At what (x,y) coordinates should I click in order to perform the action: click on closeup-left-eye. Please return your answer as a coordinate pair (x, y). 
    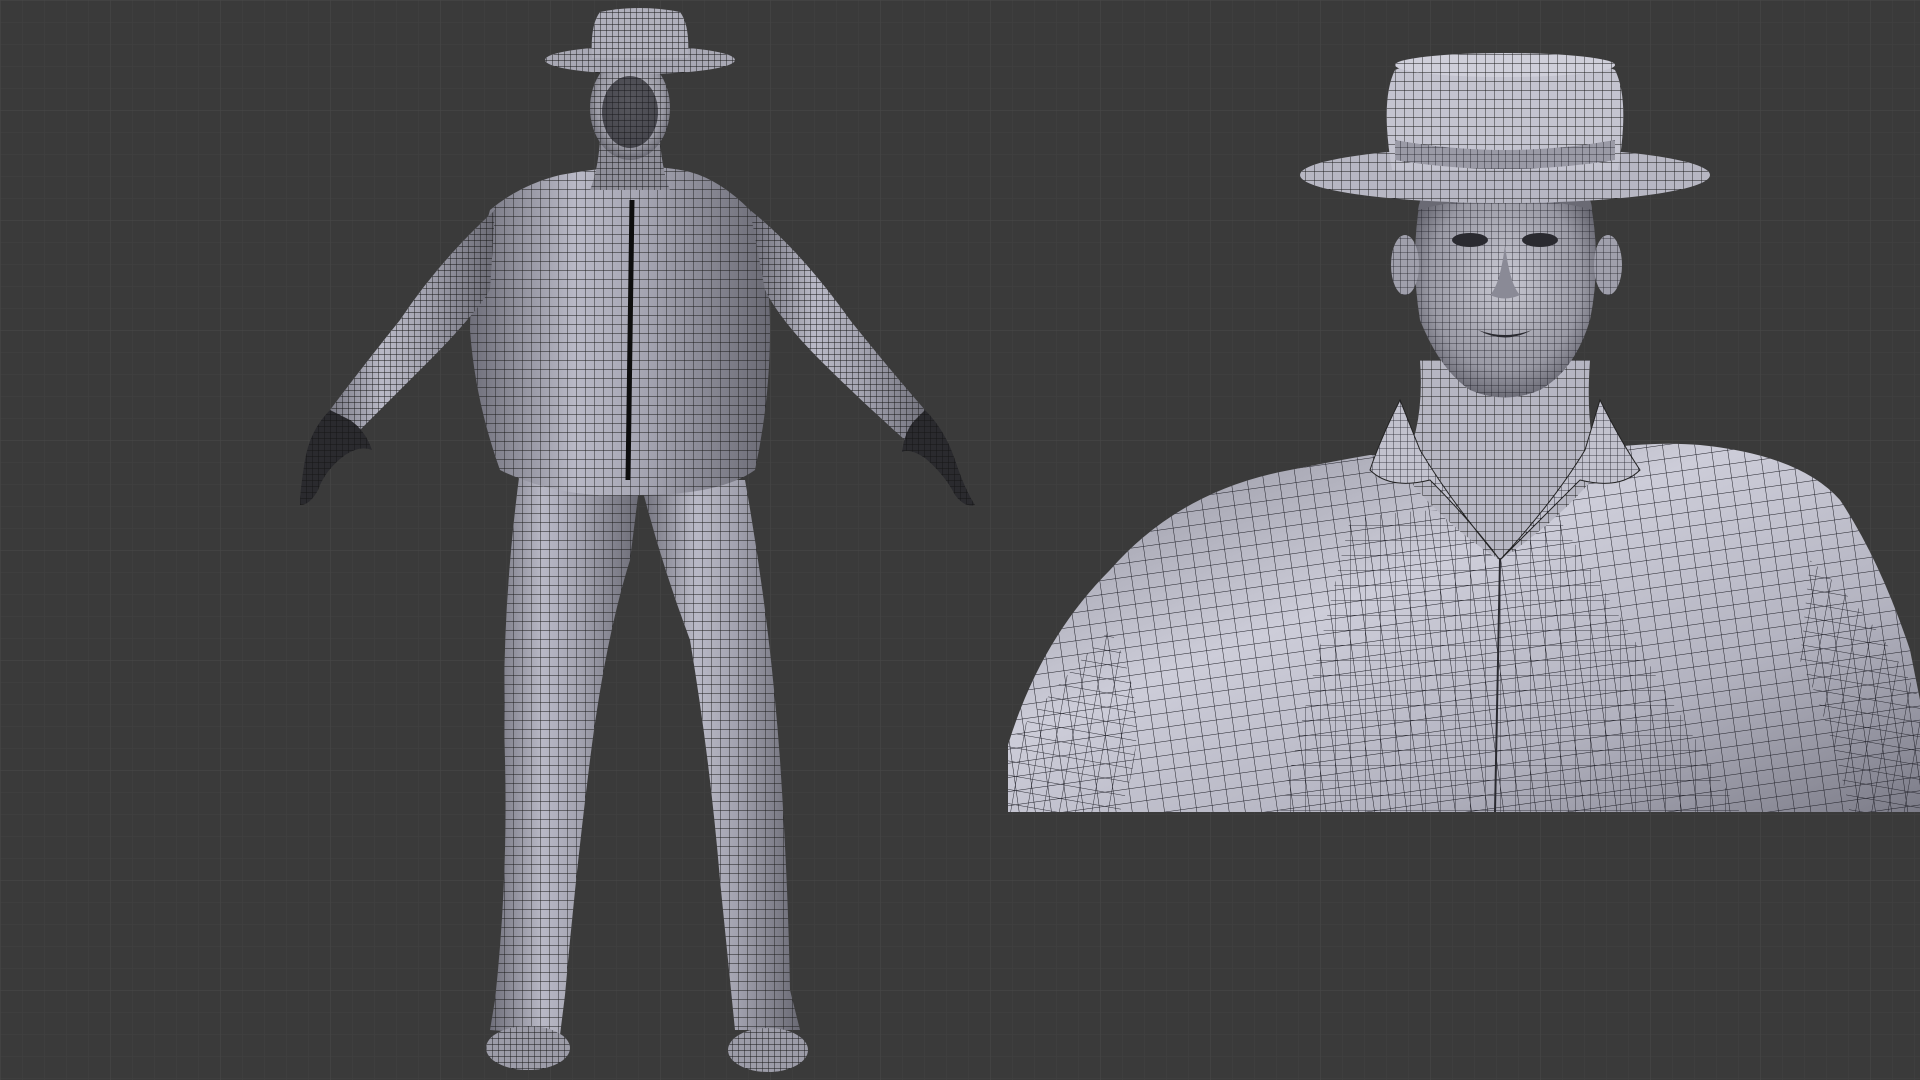
    Looking at the image, I should click on (1470, 240).